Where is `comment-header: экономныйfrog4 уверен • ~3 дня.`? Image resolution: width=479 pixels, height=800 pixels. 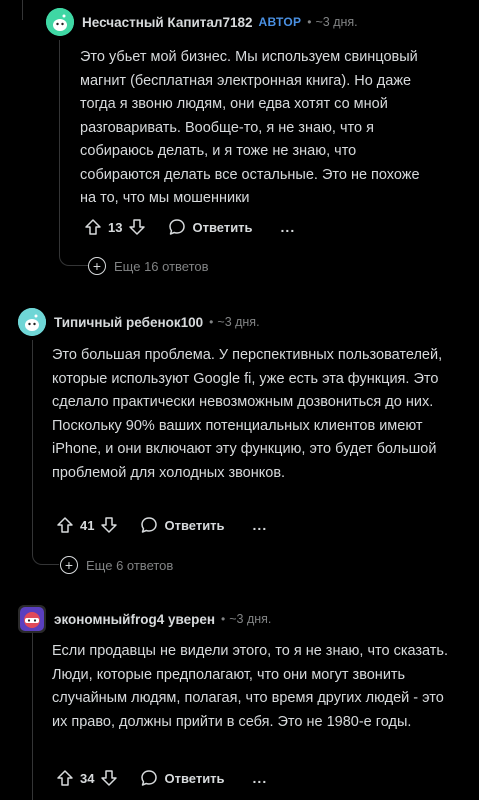
comment-header: экономныйfrog4 уверен • ~3 дня. is located at coordinates (144, 619).